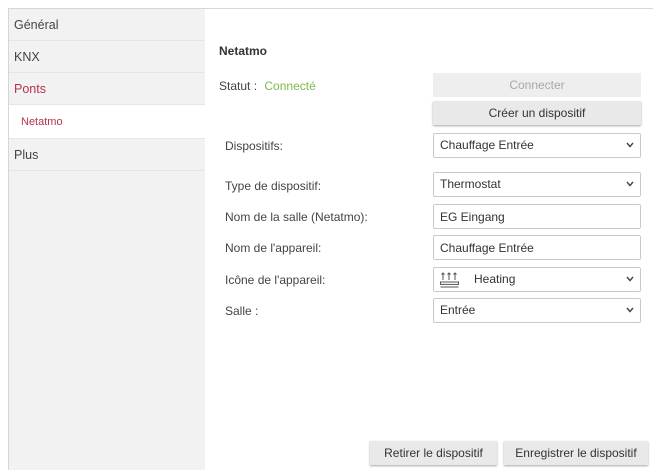 The image size is (653, 470). I want to click on connect-button: Connecter, so click(537, 85).